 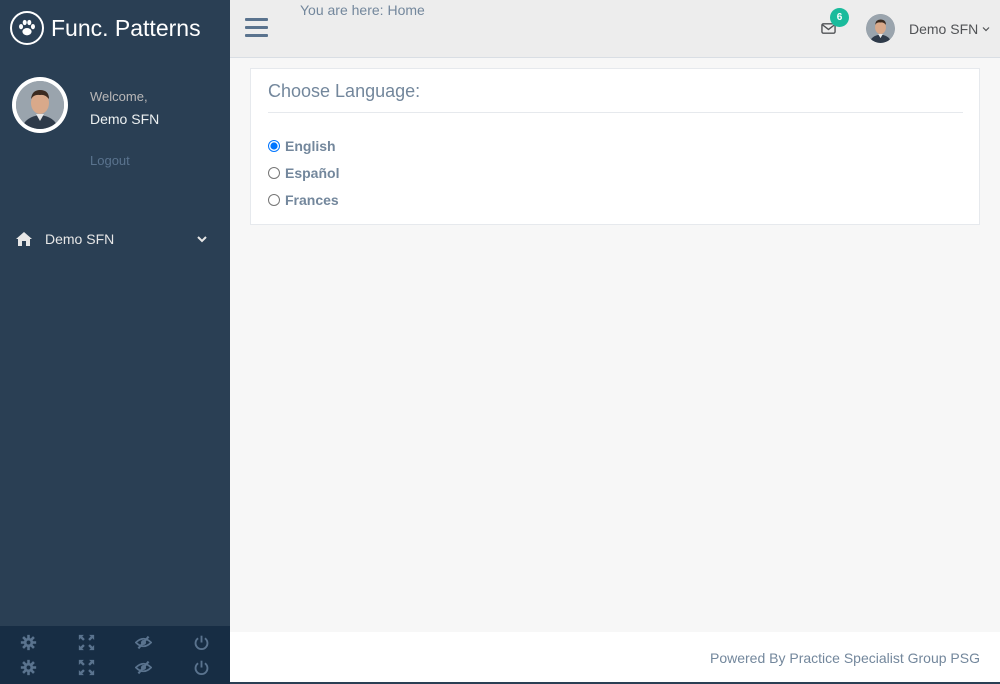 I want to click on espanol-radio, so click(x=274, y=173).